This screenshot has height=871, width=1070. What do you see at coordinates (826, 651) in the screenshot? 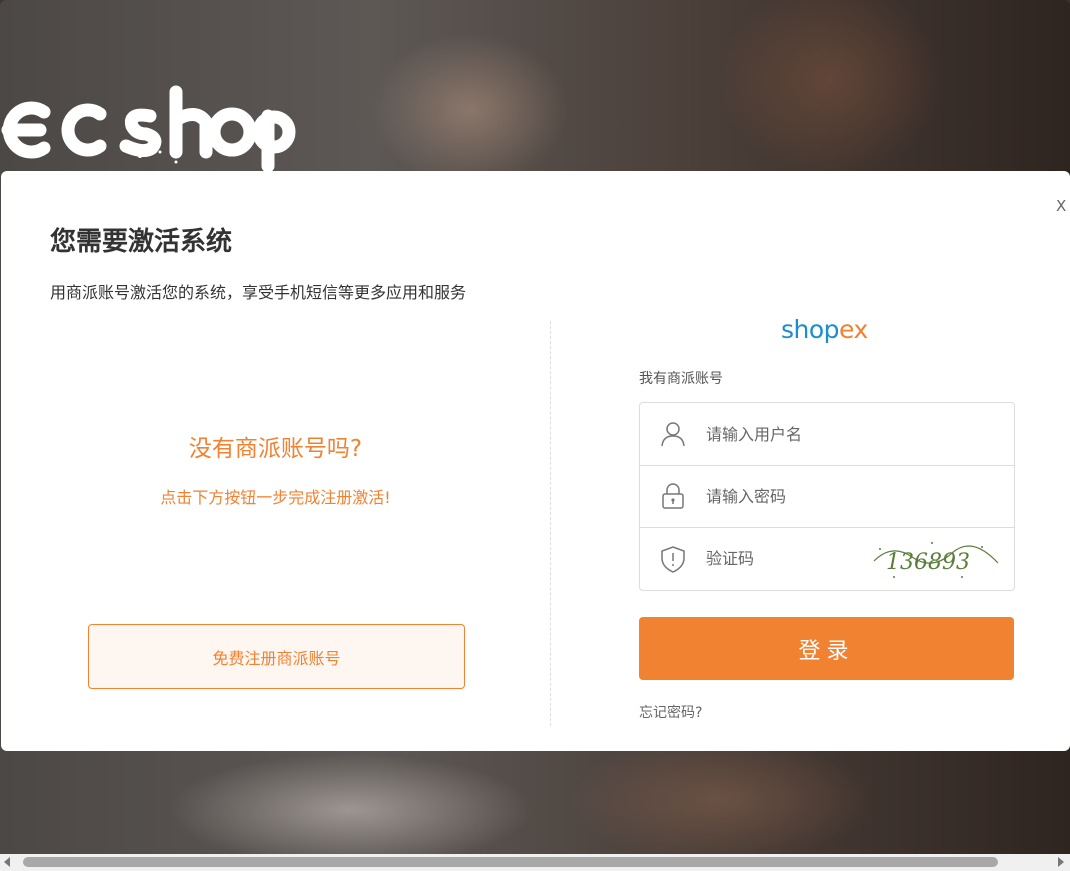
I see `login-button-label: 登录` at bounding box center [826, 651].